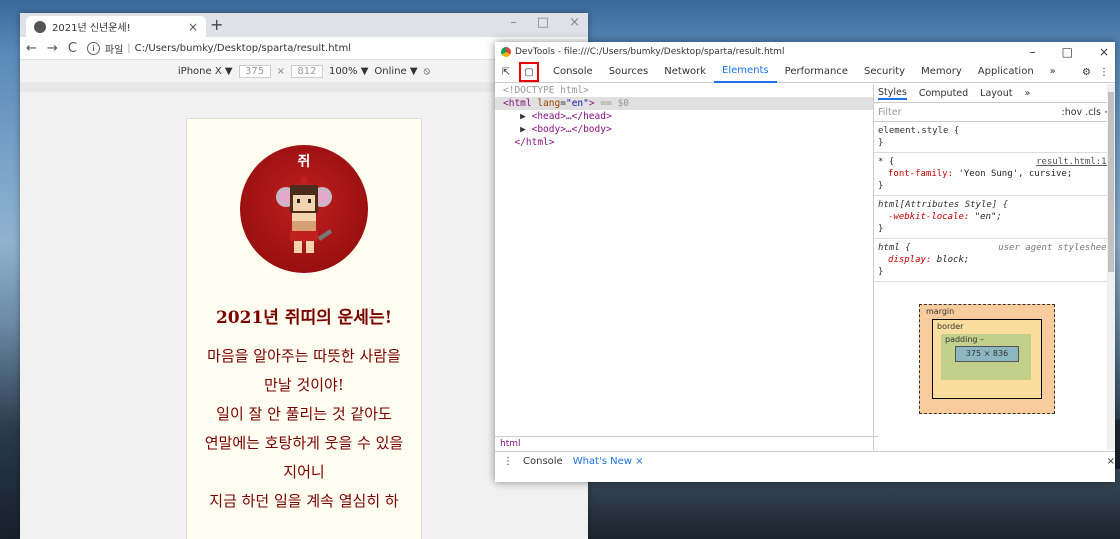 The height and width of the screenshot is (539, 1120). I want to click on box-model-diagram: margin border padding – 375 × 836, so click(987, 359).